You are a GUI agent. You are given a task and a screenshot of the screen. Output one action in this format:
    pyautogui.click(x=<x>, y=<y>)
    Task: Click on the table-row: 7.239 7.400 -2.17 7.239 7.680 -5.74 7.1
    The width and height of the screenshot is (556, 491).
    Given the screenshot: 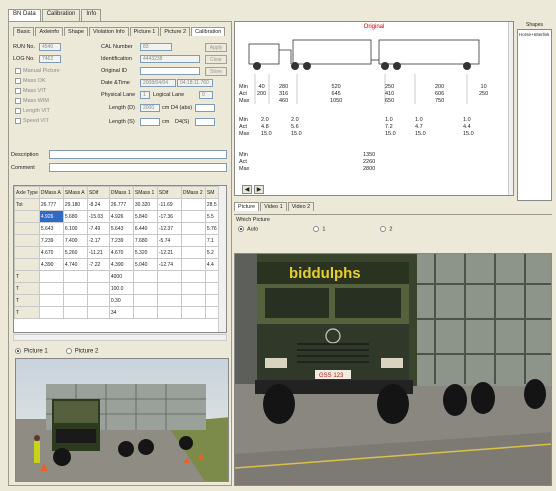 What is the action you would take?
    pyautogui.click(x=116, y=240)
    